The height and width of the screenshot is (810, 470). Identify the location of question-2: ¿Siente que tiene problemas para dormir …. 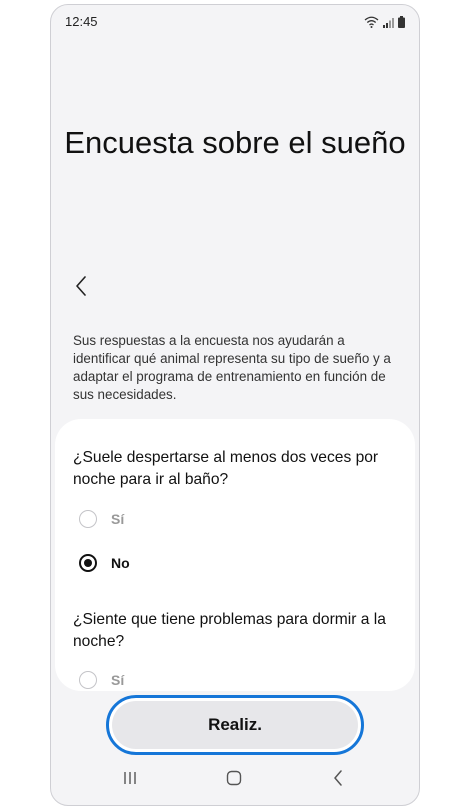
(229, 630).